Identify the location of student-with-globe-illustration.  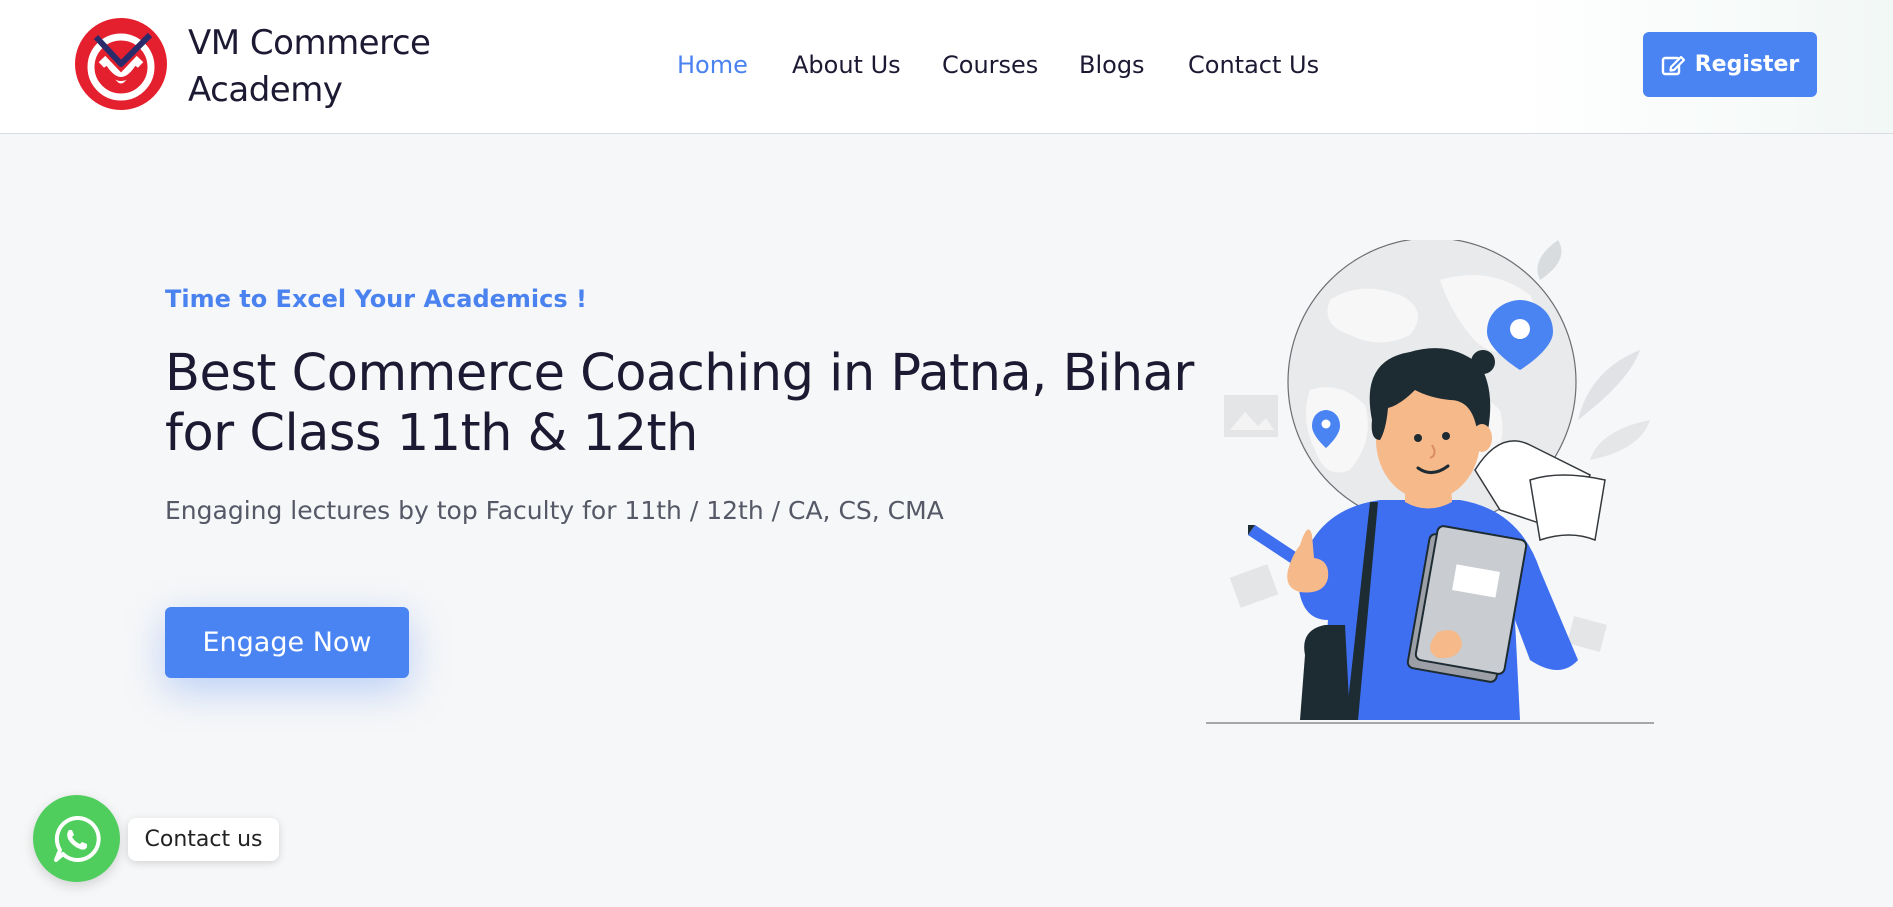
(1430, 482).